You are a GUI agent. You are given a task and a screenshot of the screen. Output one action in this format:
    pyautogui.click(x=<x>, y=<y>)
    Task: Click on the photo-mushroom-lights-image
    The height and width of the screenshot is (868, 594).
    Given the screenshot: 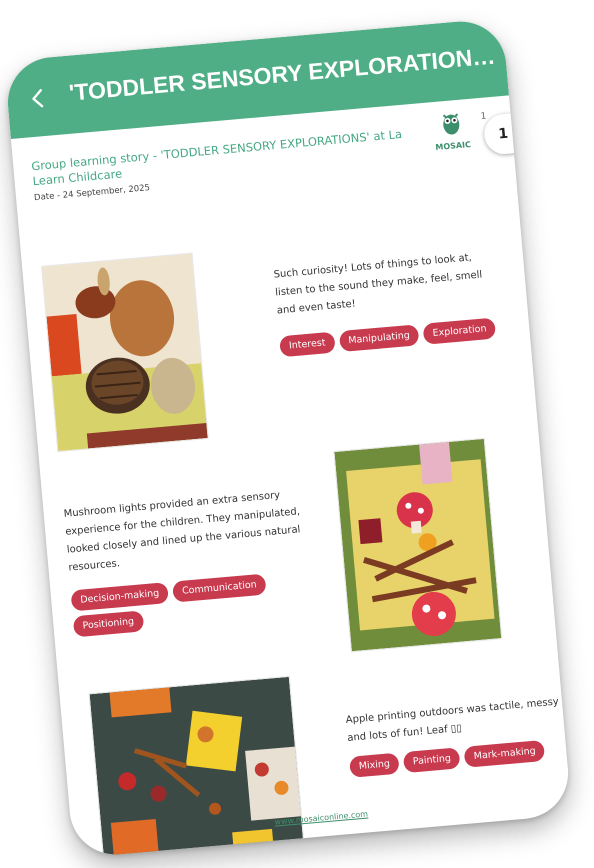 What is the action you would take?
    pyautogui.click(x=418, y=545)
    